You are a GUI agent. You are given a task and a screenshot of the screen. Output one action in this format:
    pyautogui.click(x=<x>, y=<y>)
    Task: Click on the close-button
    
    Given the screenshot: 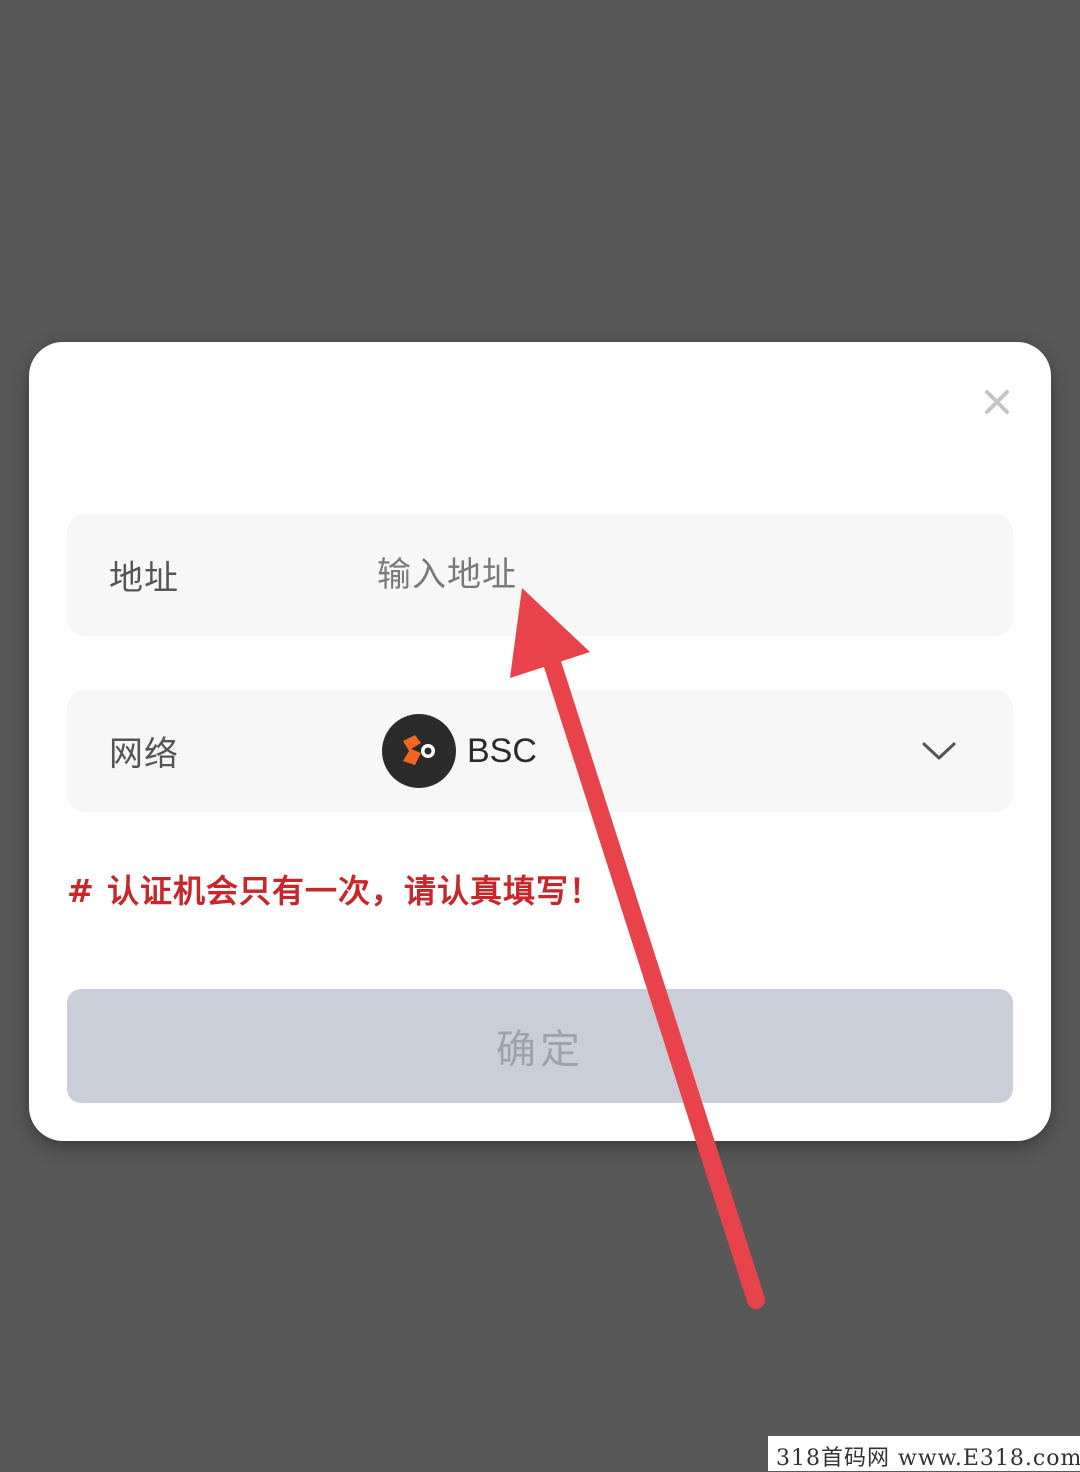 What is the action you would take?
    pyautogui.click(x=997, y=402)
    